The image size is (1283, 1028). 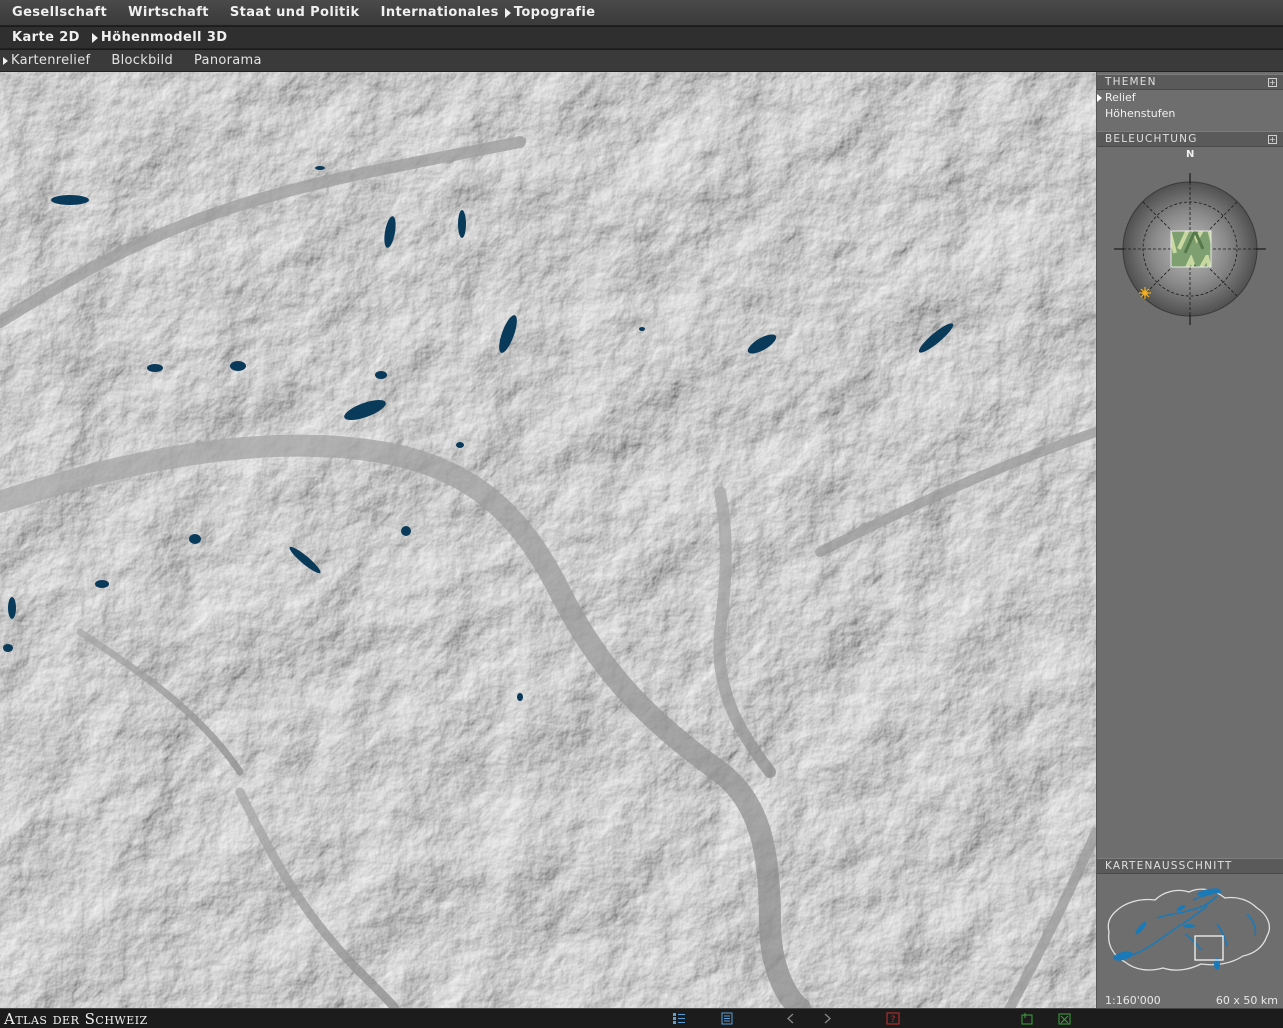 I want to click on map-thumbnail, so click(x=1191, y=249).